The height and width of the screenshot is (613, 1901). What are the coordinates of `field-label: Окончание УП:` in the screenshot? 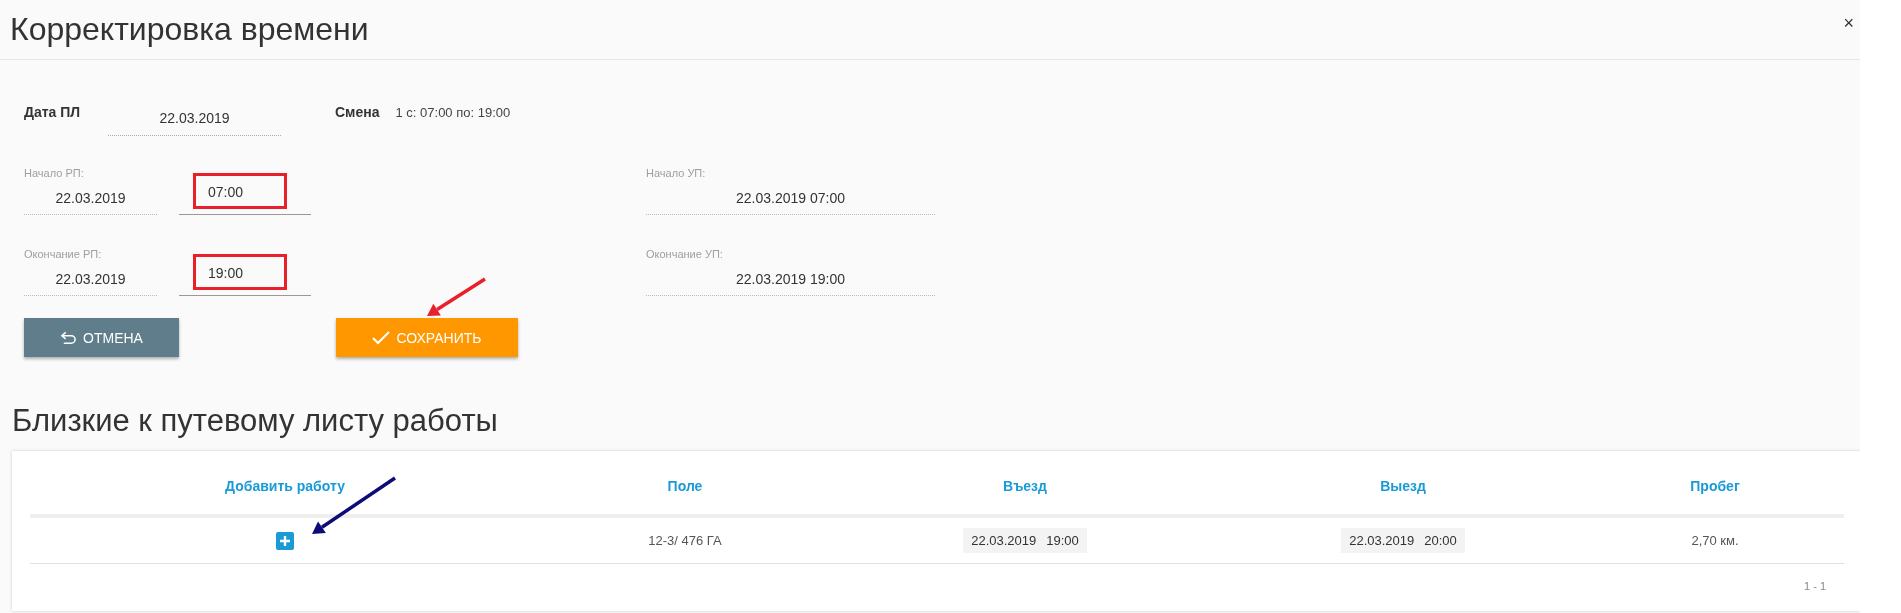 It's located at (685, 255).